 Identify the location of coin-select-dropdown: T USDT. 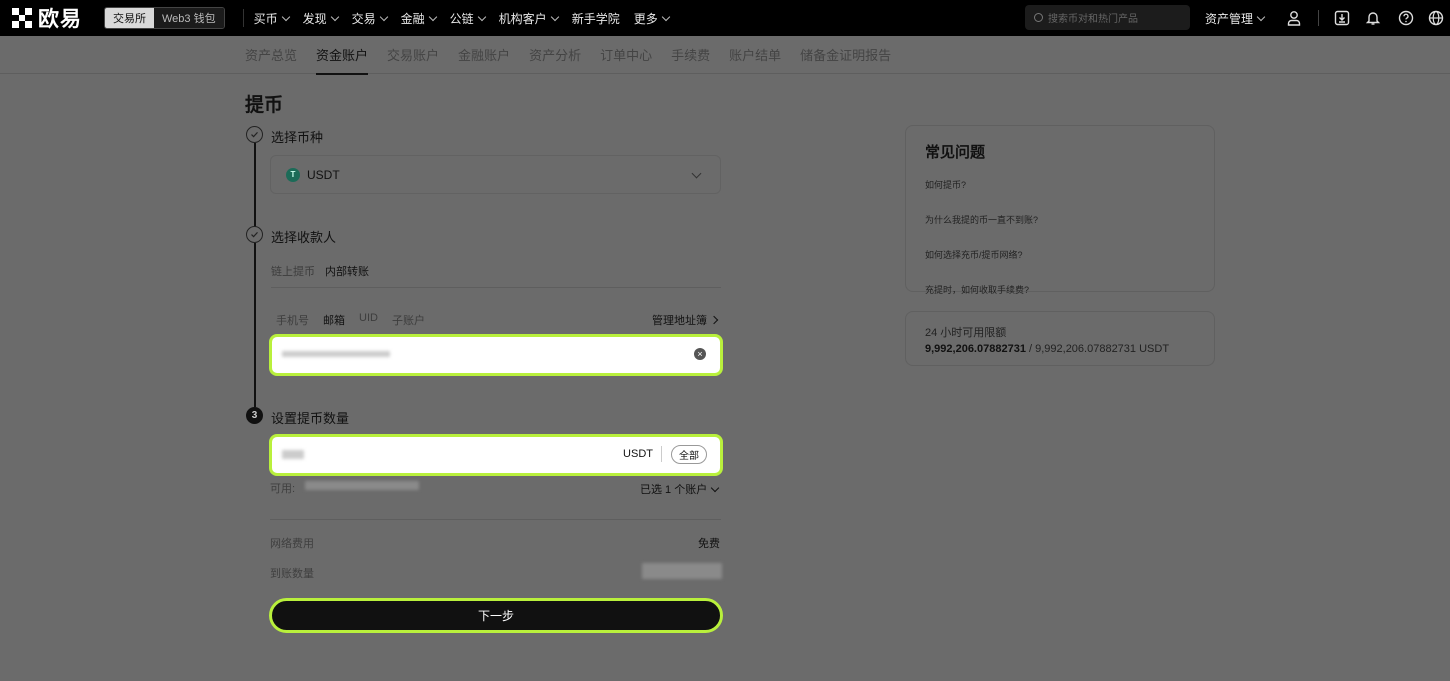
(495, 174).